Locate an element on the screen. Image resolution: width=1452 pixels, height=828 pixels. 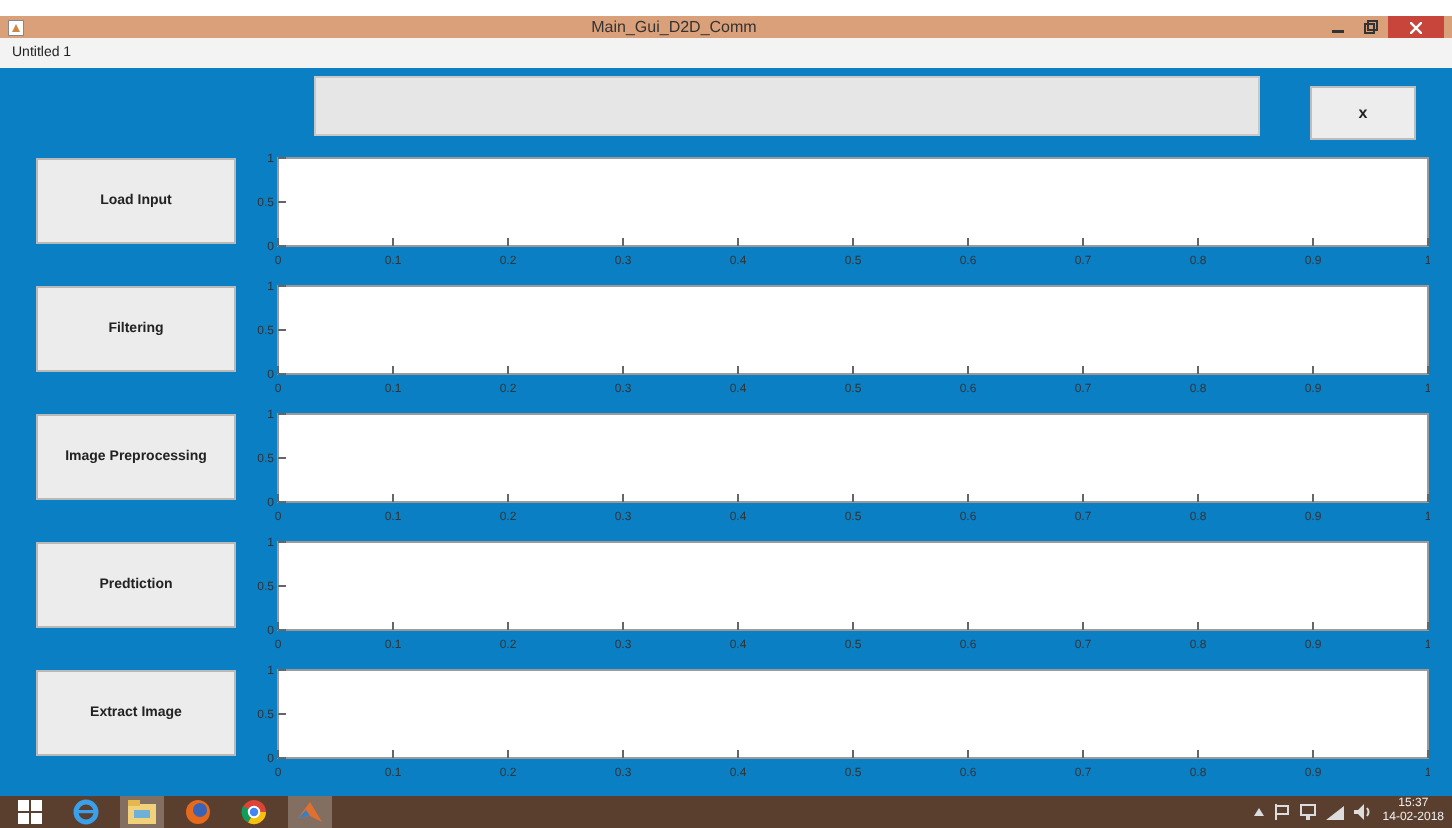
close-button is located at coordinates (1416, 27).